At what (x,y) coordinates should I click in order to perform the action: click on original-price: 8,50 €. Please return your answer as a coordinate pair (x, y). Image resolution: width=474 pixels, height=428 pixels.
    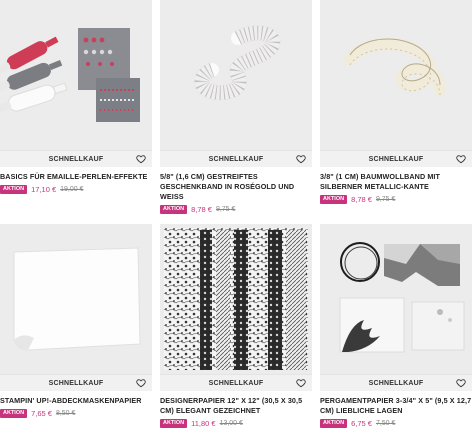
    Looking at the image, I should click on (65, 413).